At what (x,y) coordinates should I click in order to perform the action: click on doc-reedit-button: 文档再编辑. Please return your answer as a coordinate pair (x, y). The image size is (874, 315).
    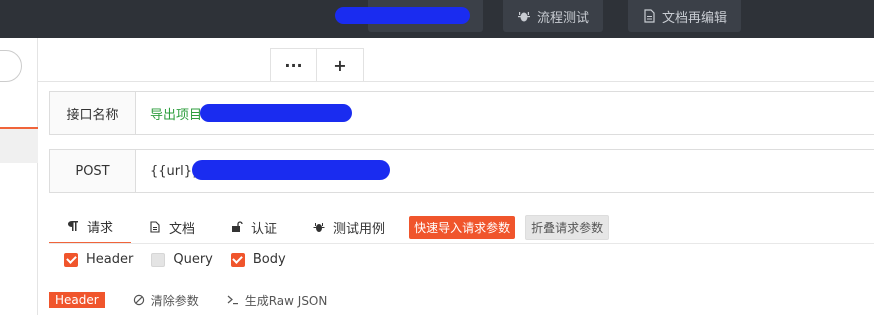
    Looking at the image, I should click on (685, 16).